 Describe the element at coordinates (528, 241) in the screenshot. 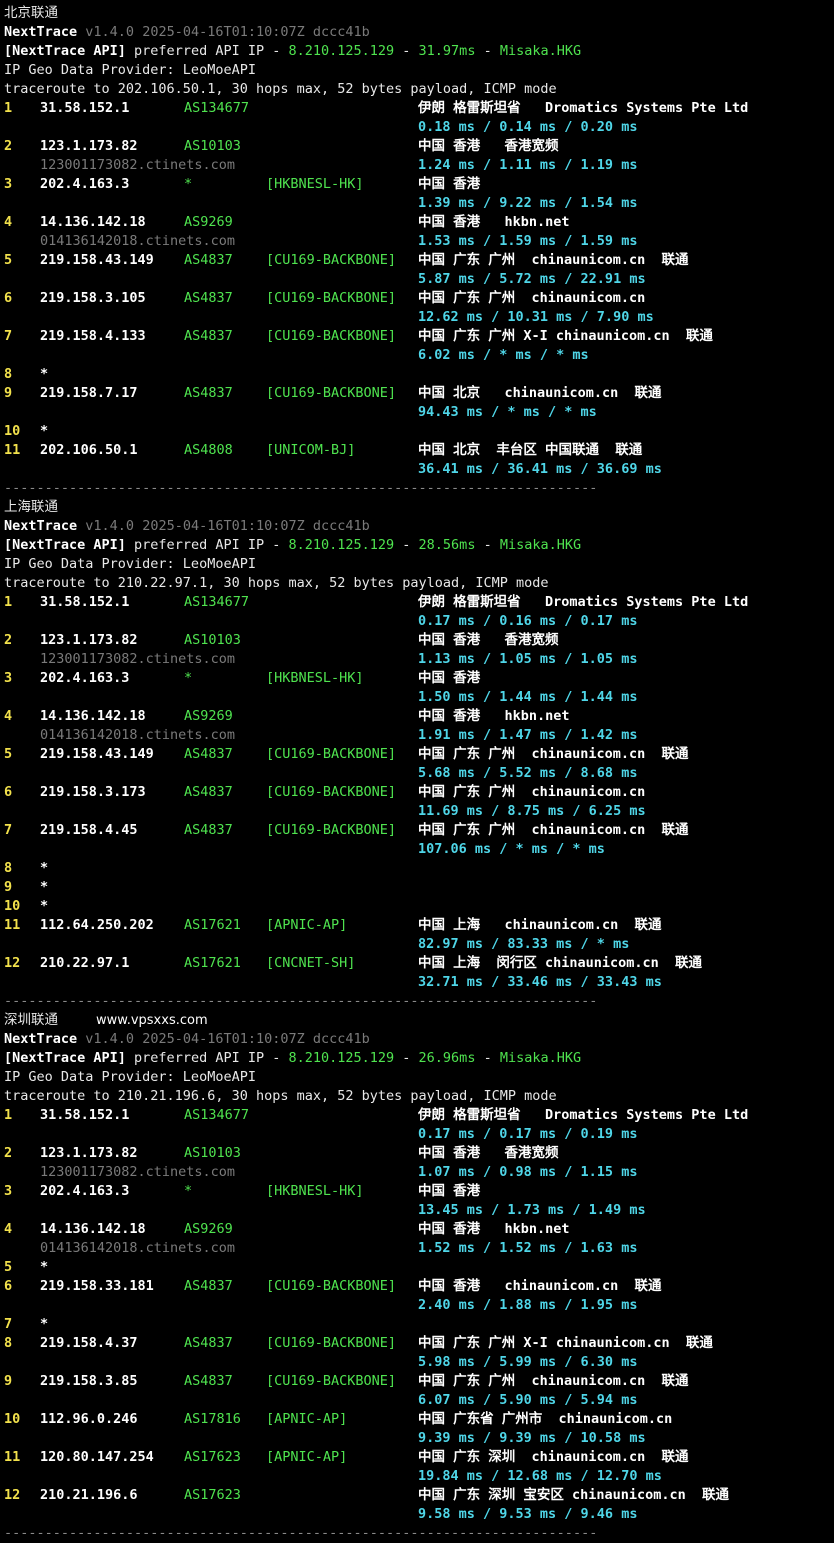

I see `hop-latency: 1.53 ms / 1.59 ms / 1.59 ms` at that location.